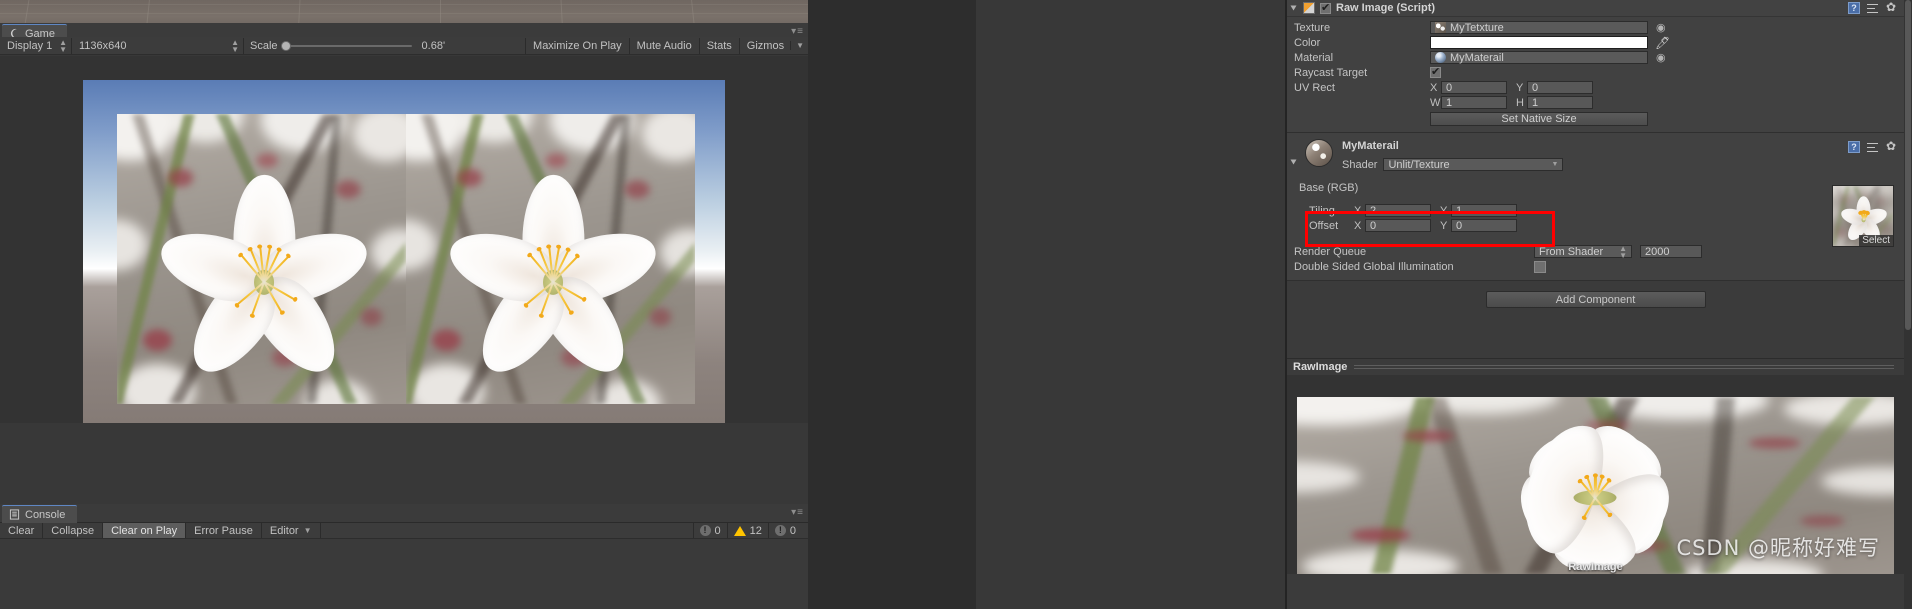 The width and height of the screenshot is (1912, 609). Describe the element at coordinates (709, 530) in the screenshot. I see `info-count: ! 0` at that location.